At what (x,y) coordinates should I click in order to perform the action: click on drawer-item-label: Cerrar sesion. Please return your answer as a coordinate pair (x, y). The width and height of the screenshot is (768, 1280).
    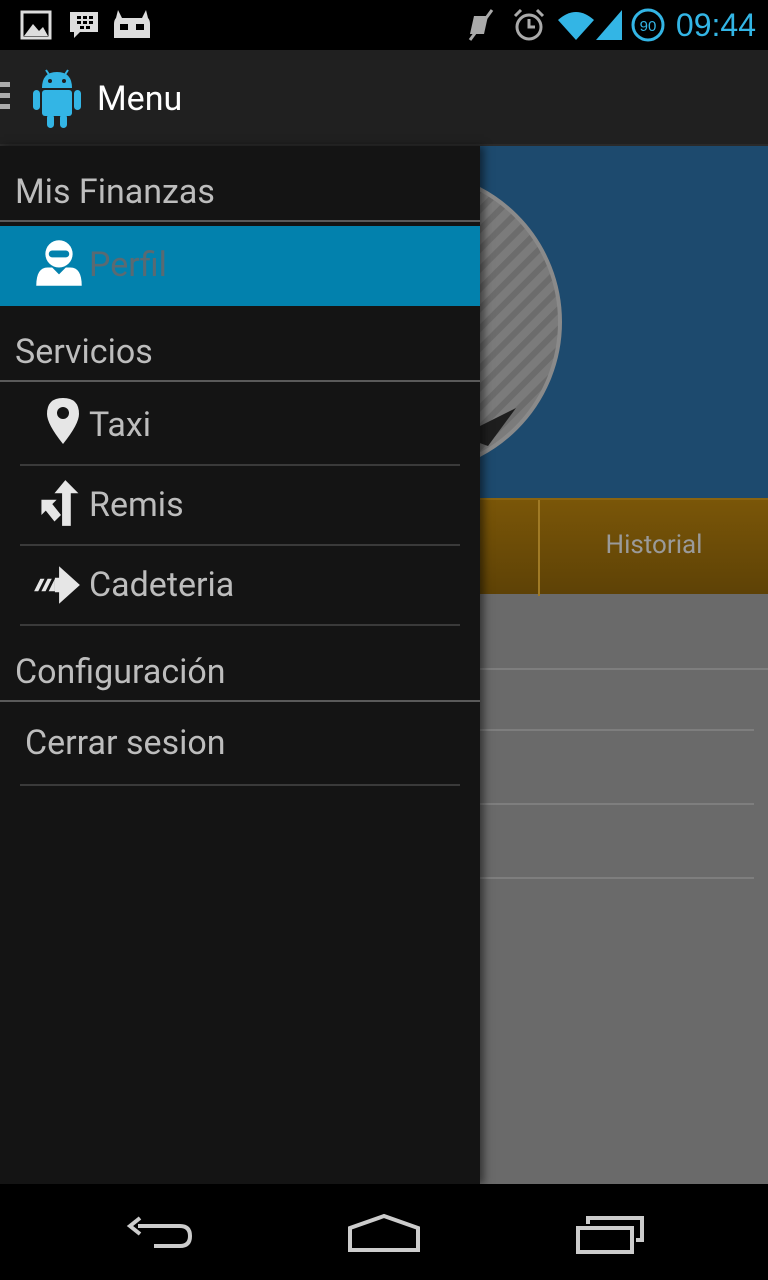
    Looking at the image, I should click on (125, 743).